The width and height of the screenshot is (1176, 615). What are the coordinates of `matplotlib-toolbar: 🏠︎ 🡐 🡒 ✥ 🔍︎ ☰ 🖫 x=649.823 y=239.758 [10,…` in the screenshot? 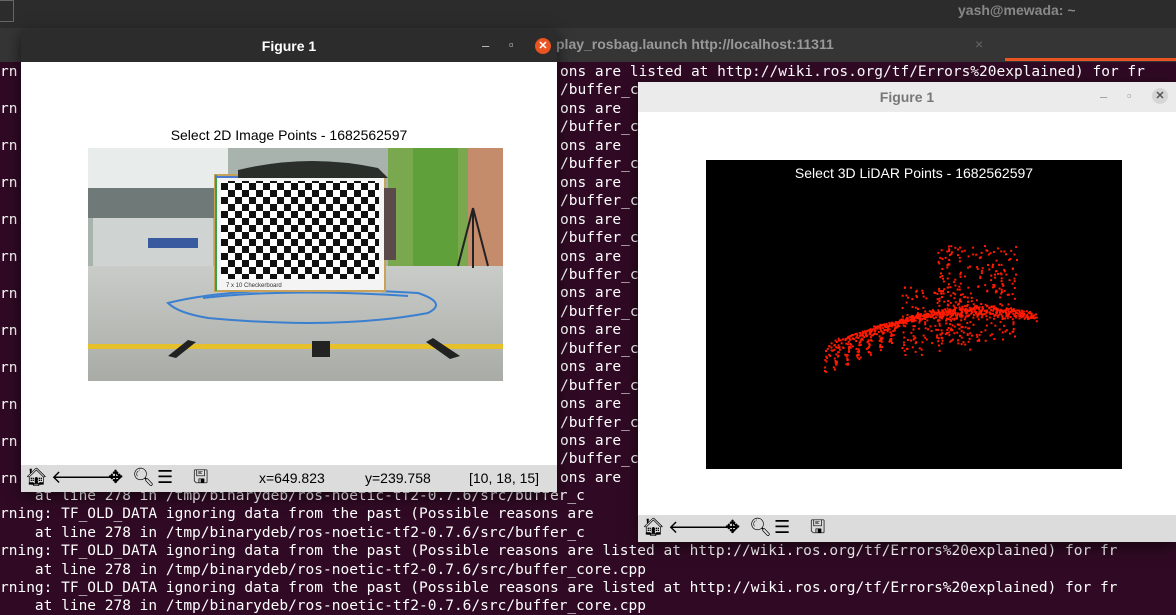 It's located at (289, 478).